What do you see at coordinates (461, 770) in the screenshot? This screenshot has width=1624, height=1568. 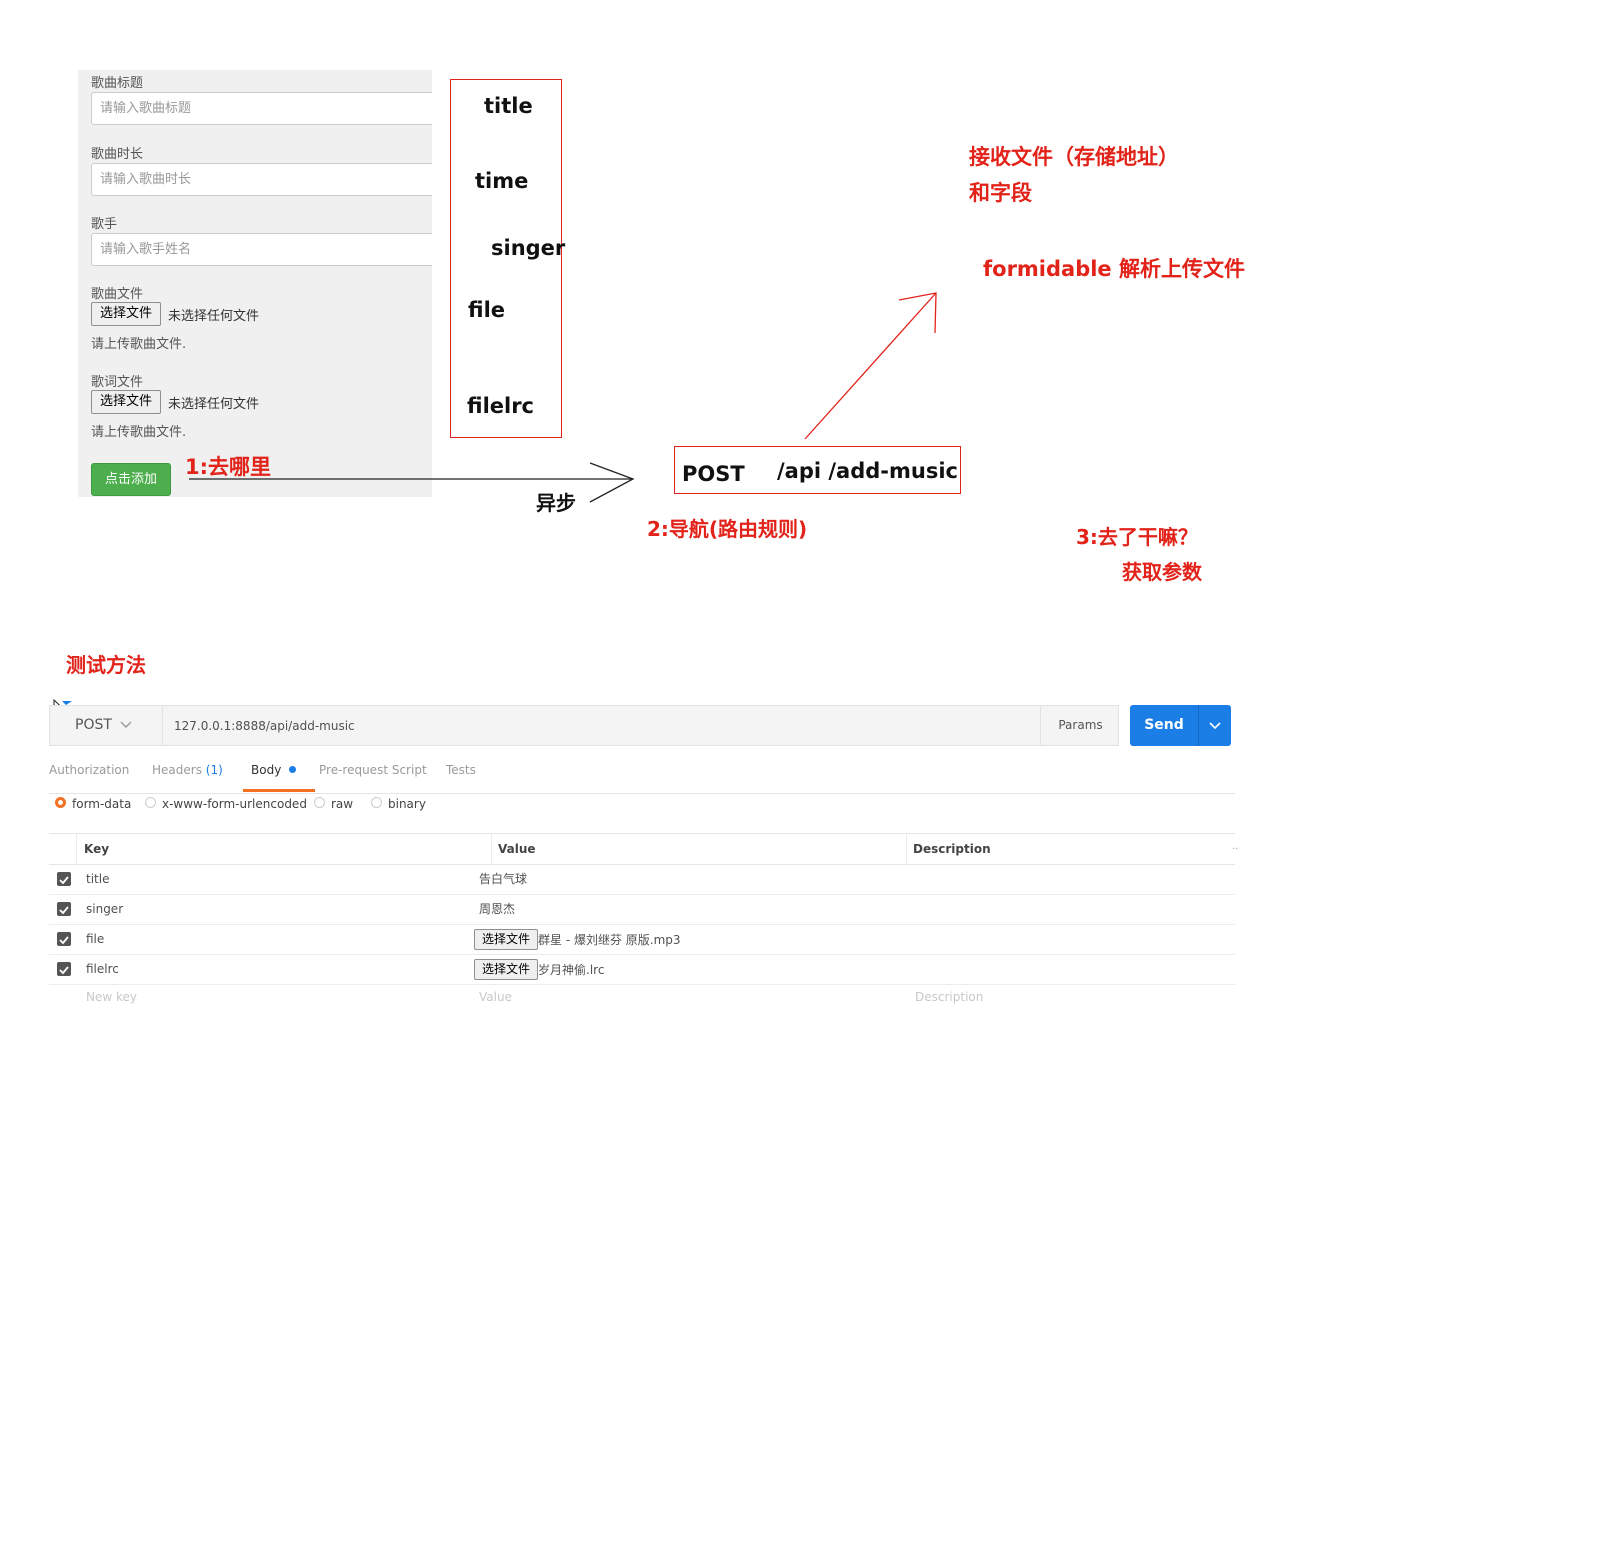 I see `tab-tests: Tests` at bounding box center [461, 770].